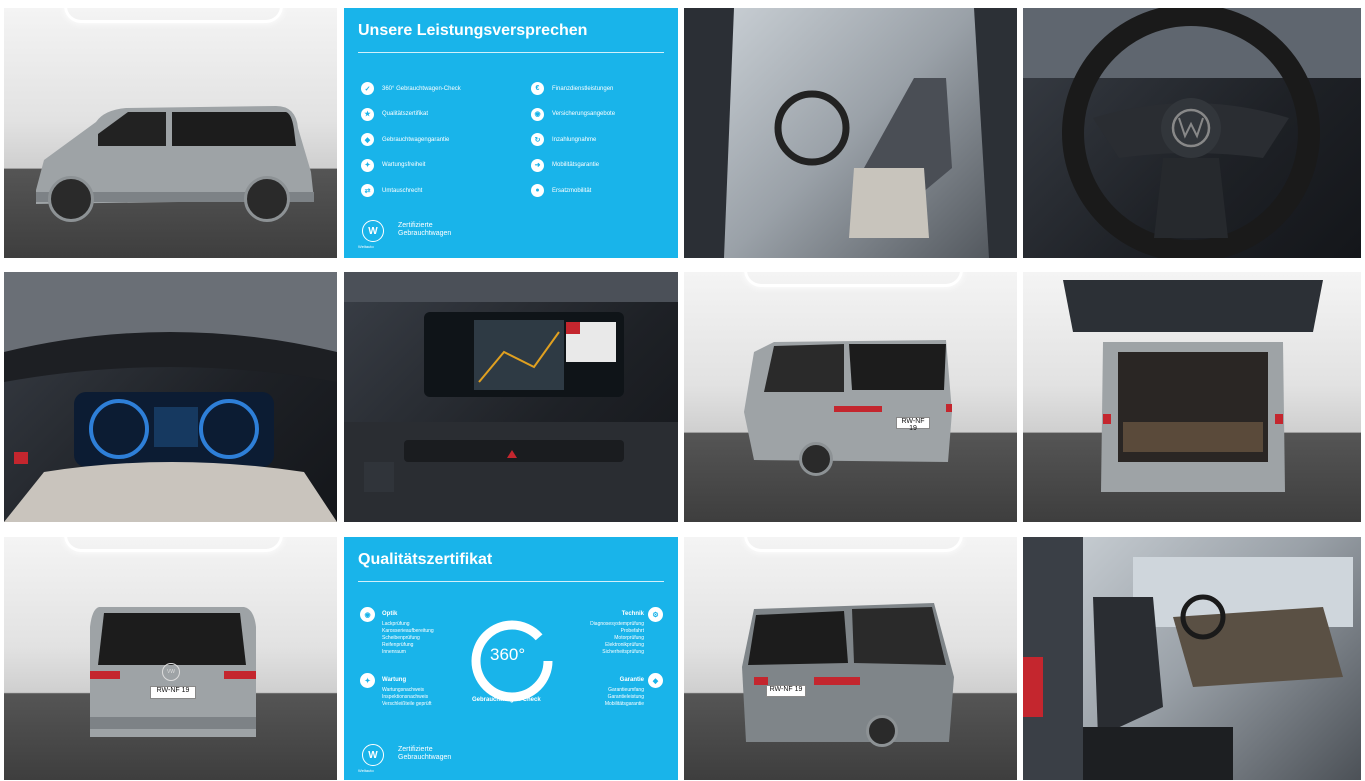  I want to click on front-wheel, so click(71, 199).